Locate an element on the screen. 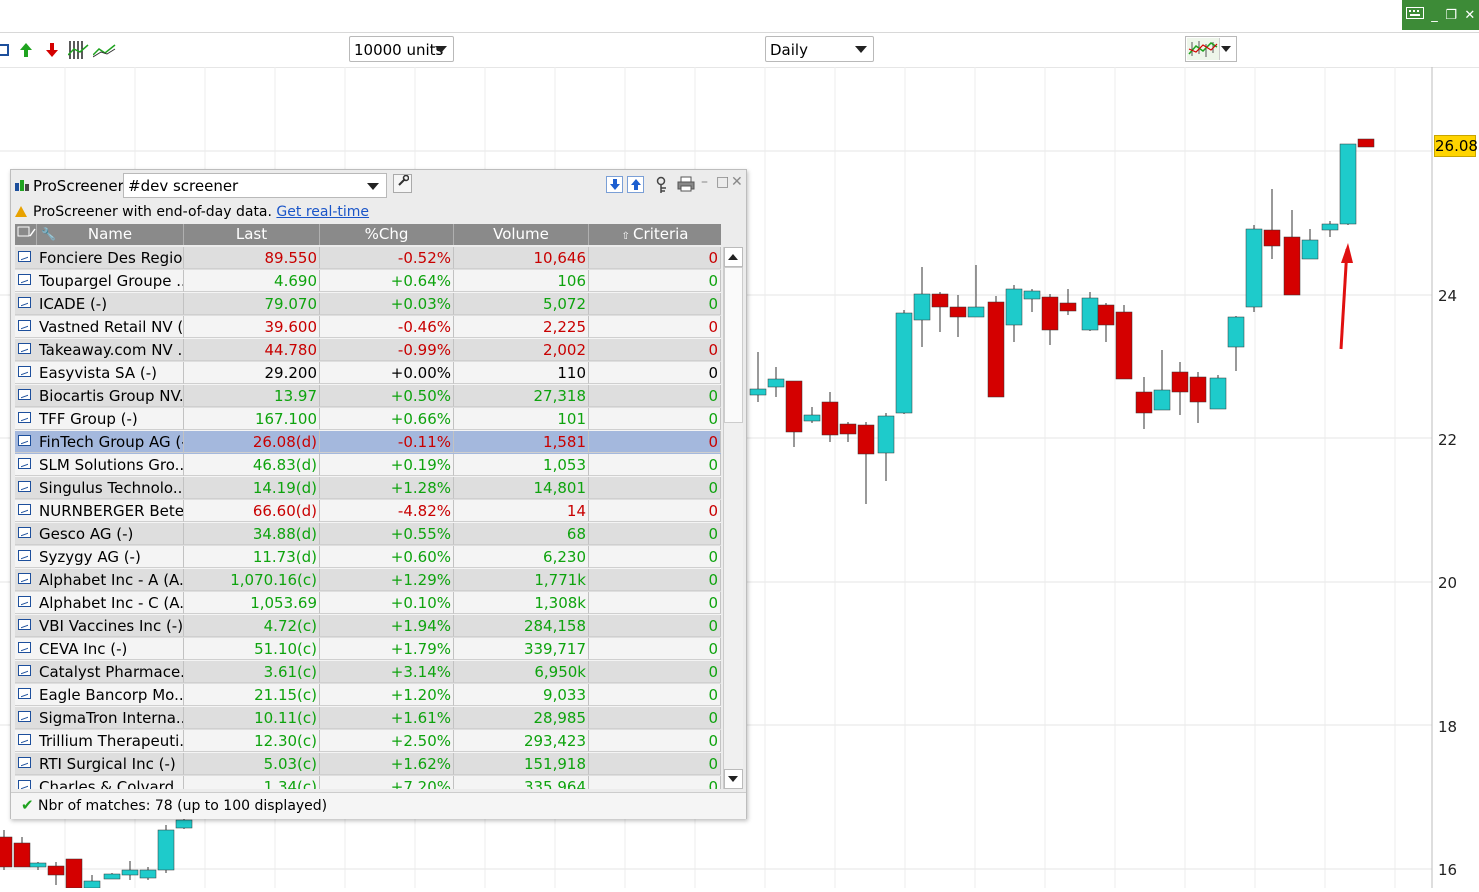  table-row: CEVA Inc (-) 51.10(c) +1.79% 339,717 0 is located at coordinates (368, 649).